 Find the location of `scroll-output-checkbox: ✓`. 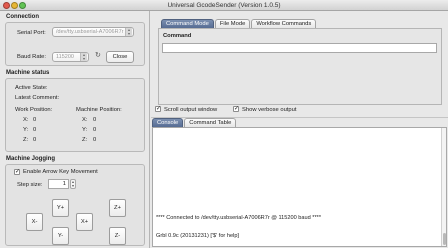

scroll-output-checkbox: ✓ is located at coordinates (158, 109).